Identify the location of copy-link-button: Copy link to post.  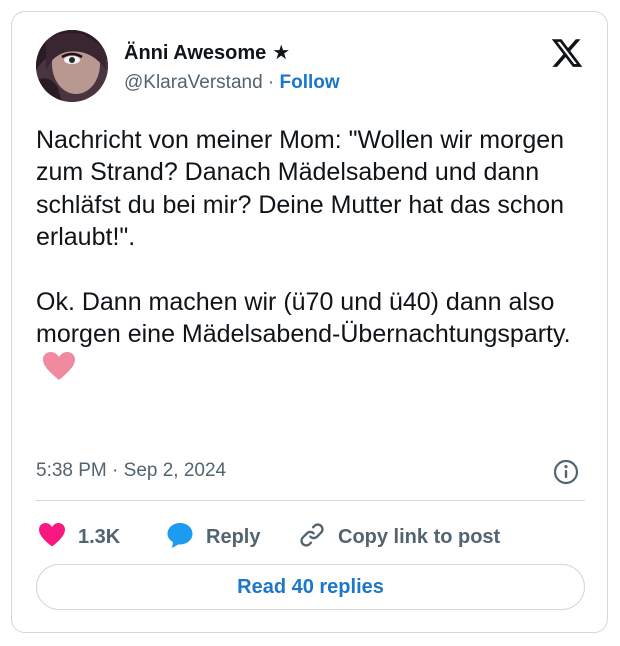
(399, 537).